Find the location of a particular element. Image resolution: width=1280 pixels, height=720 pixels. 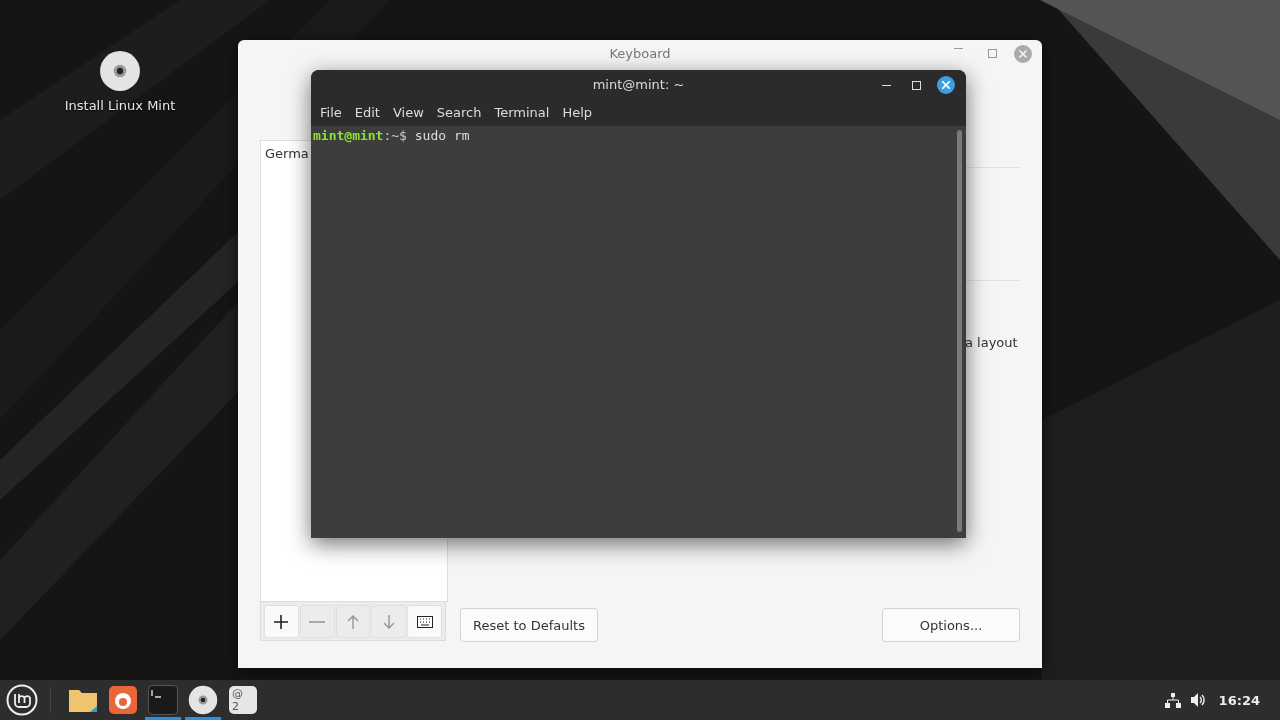

menu-item: Help is located at coordinates (577, 112).